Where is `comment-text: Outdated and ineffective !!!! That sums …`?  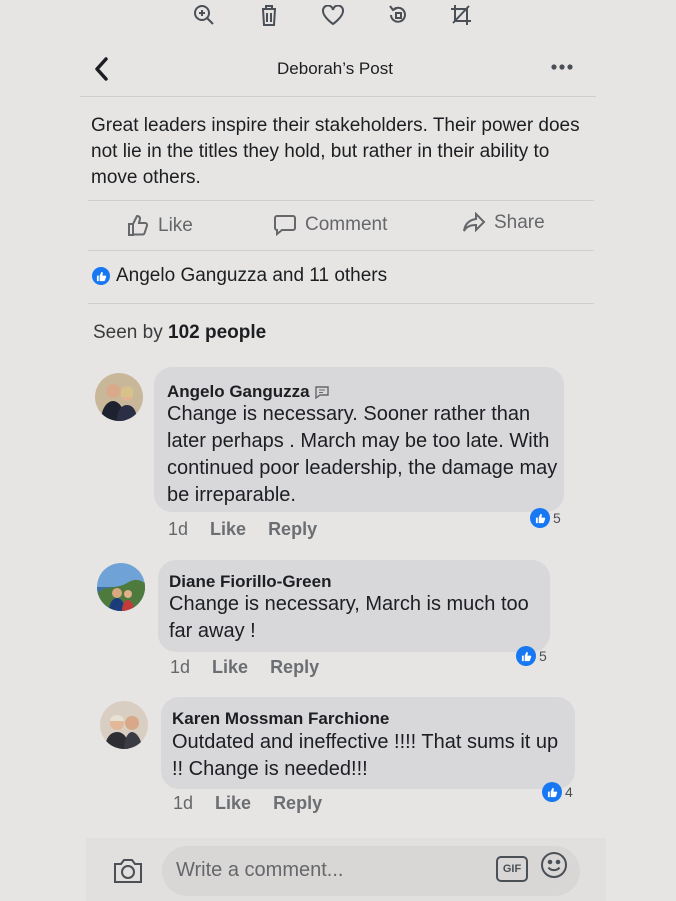 comment-text: Outdated and ineffective !!!! That sums … is located at coordinates (365, 755).